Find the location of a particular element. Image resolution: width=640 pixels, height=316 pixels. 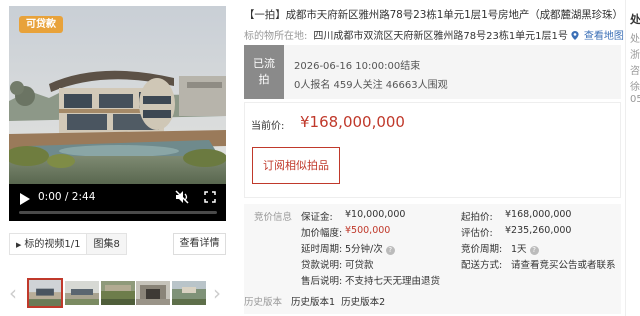

loan-badge: 可贷款 is located at coordinates (41, 24).